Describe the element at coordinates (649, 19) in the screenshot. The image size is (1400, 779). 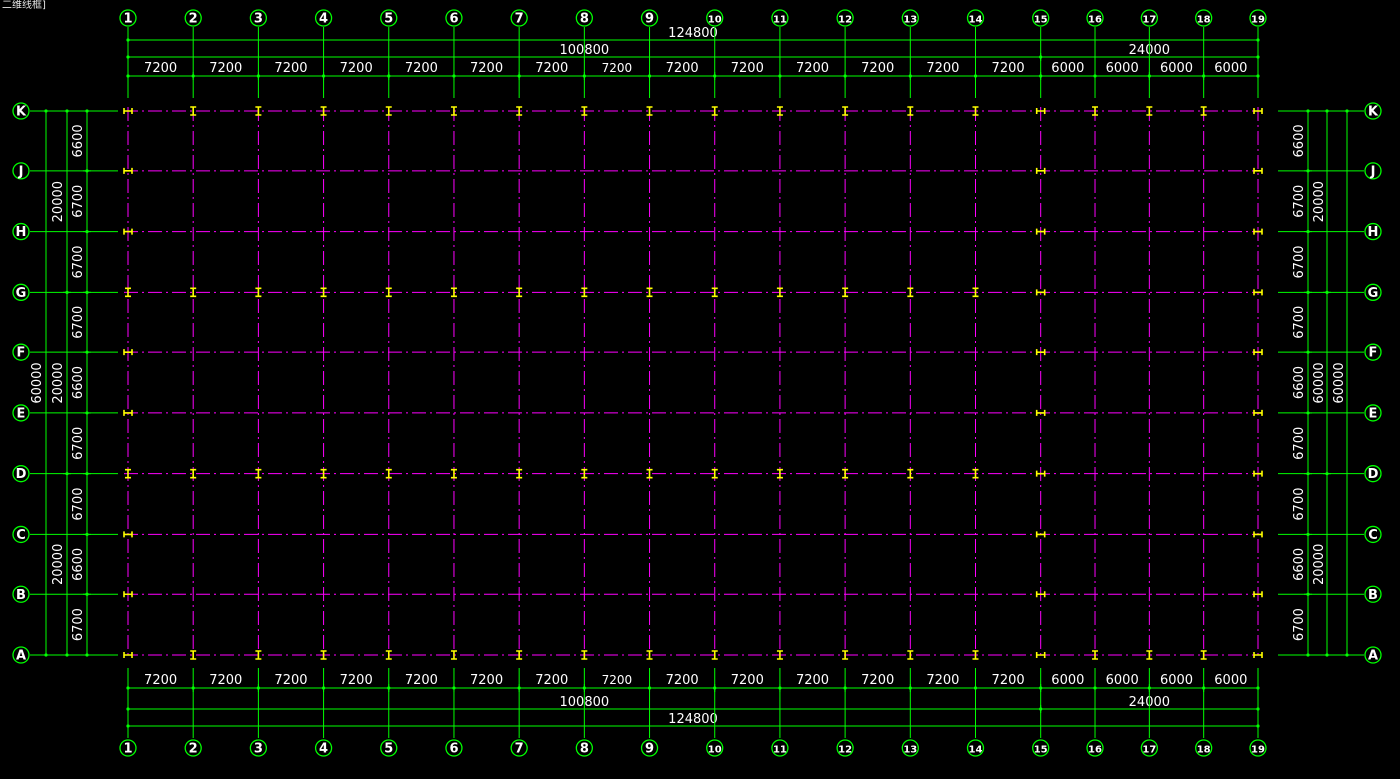
I see `top-axis-bubble-9-label: 9` at that location.